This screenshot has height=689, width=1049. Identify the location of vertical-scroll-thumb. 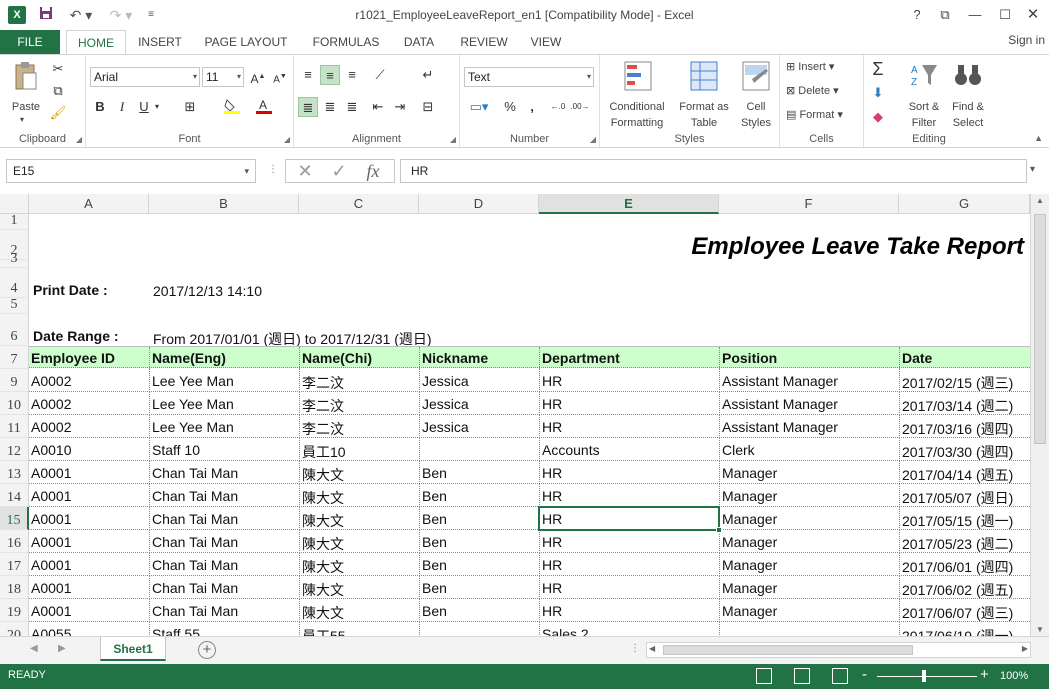
(1040, 329).